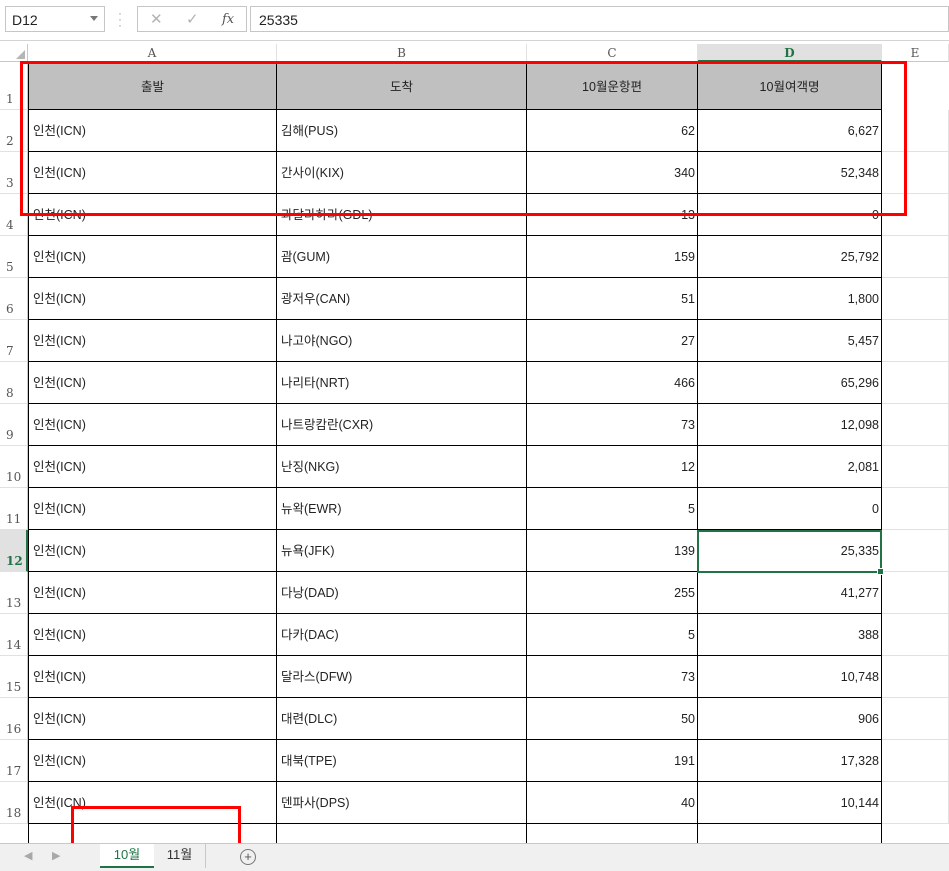 The image size is (949, 871). What do you see at coordinates (14, 257) in the screenshot?
I see `row-header: 5` at bounding box center [14, 257].